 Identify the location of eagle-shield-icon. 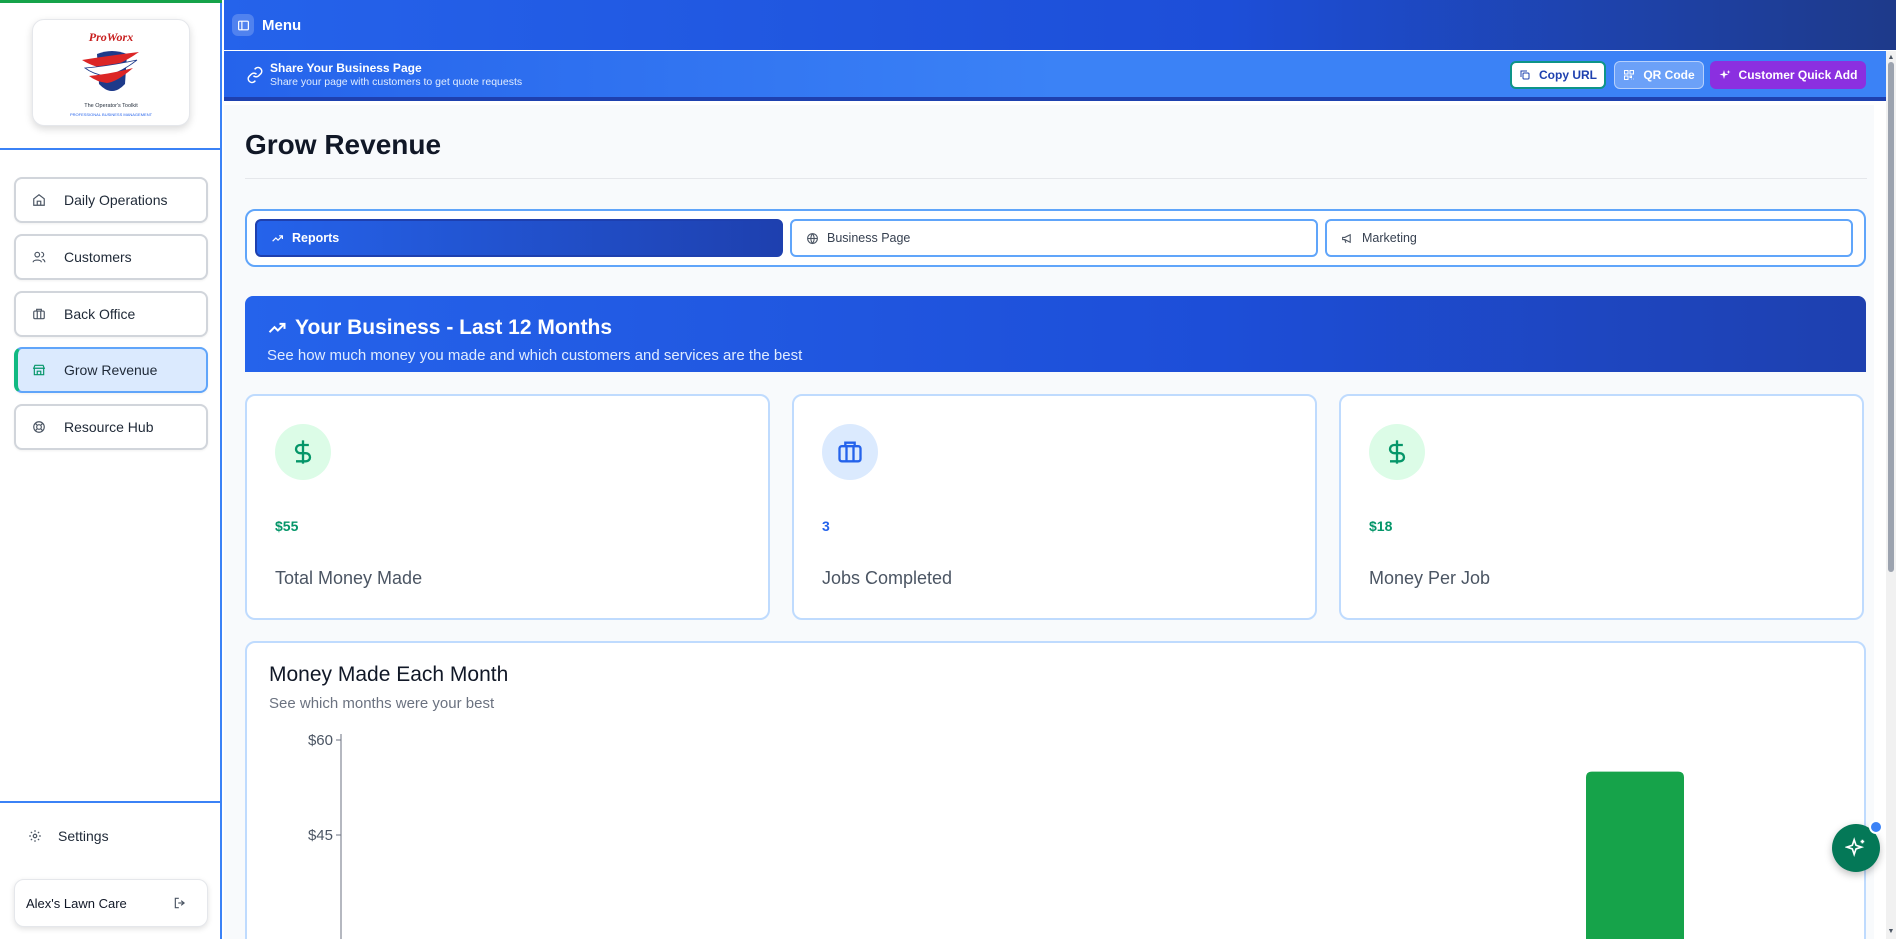
(110, 71).